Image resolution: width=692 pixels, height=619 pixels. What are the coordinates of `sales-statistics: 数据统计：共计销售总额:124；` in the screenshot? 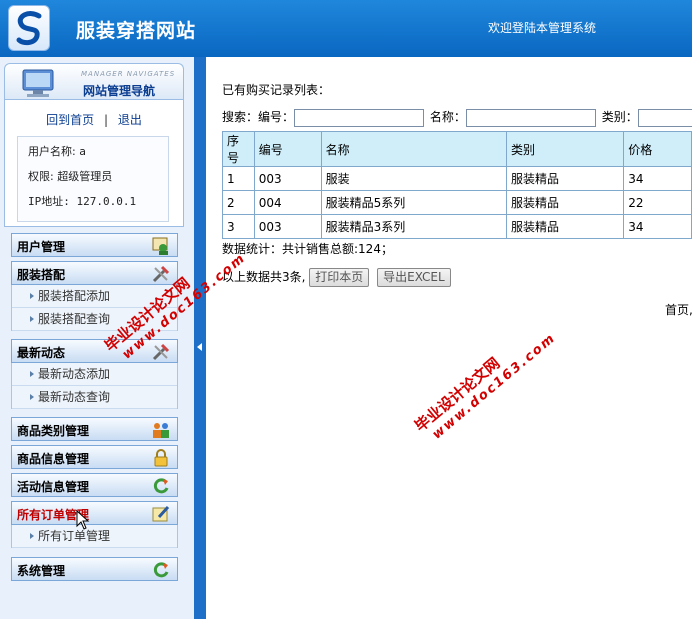 It's located at (307, 249).